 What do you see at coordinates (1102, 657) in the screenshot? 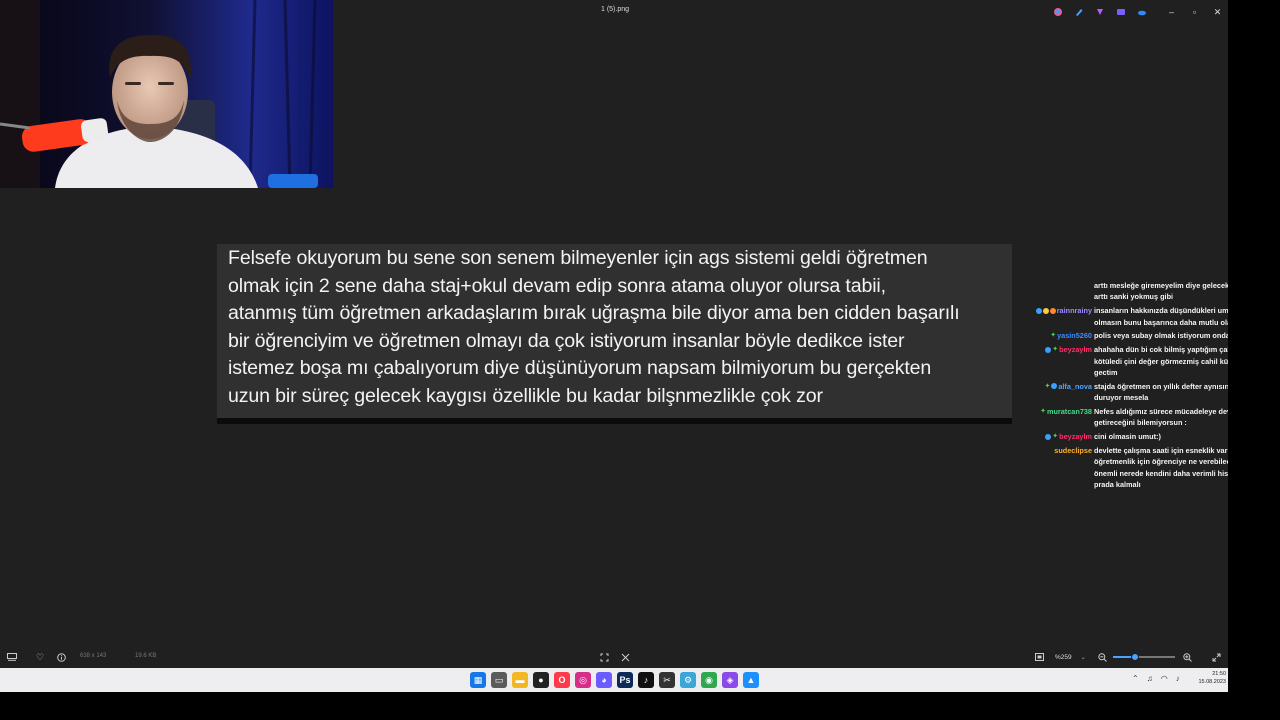
I see `zoom-out-icon` at bounding box center [1102, 657].